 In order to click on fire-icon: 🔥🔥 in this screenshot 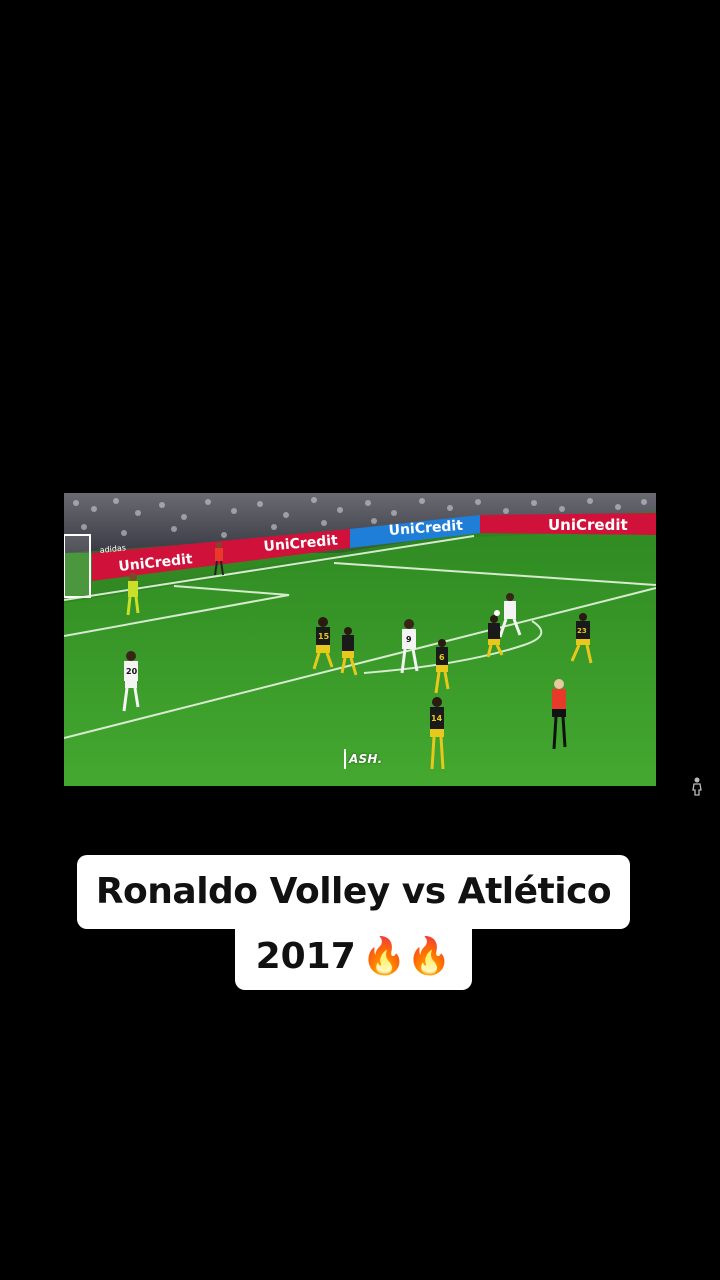, I will do `click(406, 956)`.